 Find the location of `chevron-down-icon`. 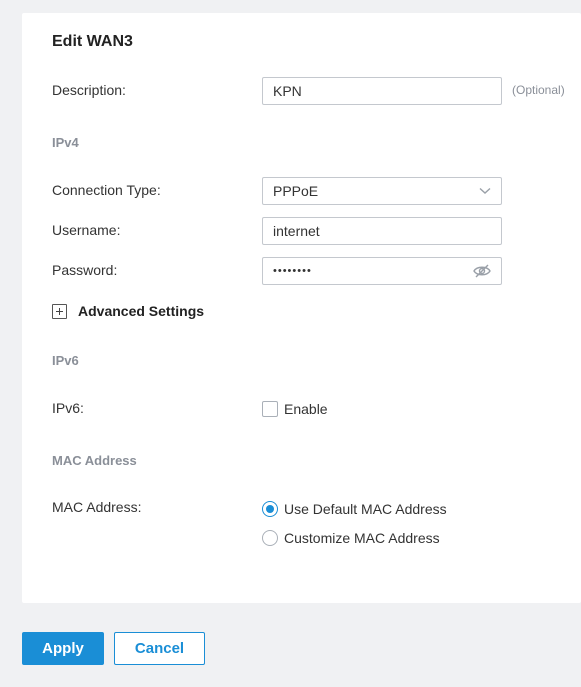

chevron-down-icon is located at coordinates (485, 191).